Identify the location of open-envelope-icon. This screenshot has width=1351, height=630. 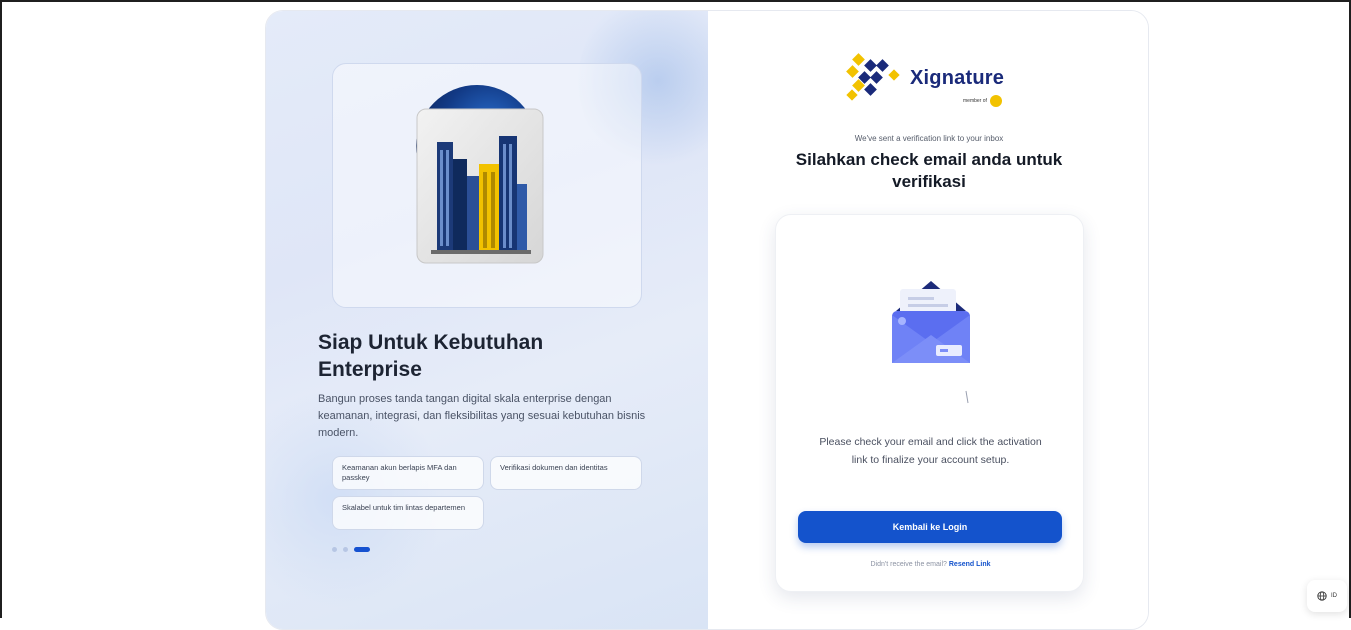
(931, 342).